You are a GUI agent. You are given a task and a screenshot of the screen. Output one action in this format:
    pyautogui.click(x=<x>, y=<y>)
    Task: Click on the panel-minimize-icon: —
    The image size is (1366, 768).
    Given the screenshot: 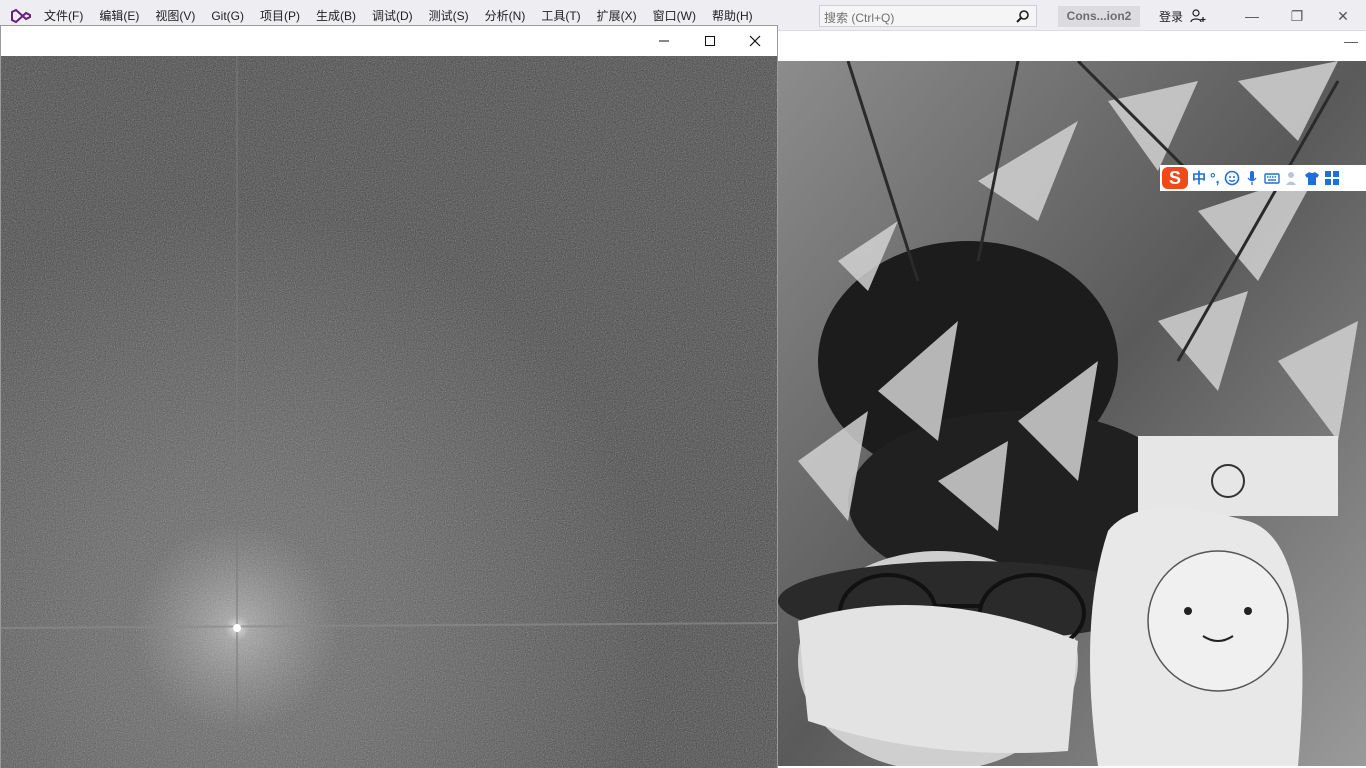 What is the action you would take?
    pyautogui.click(x=1351, y=41)
    